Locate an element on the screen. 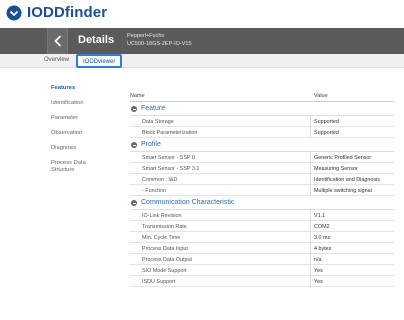 The width and height of the screenshot is (404, 320). column-header-name: Name is located at coordinates (137, 96).